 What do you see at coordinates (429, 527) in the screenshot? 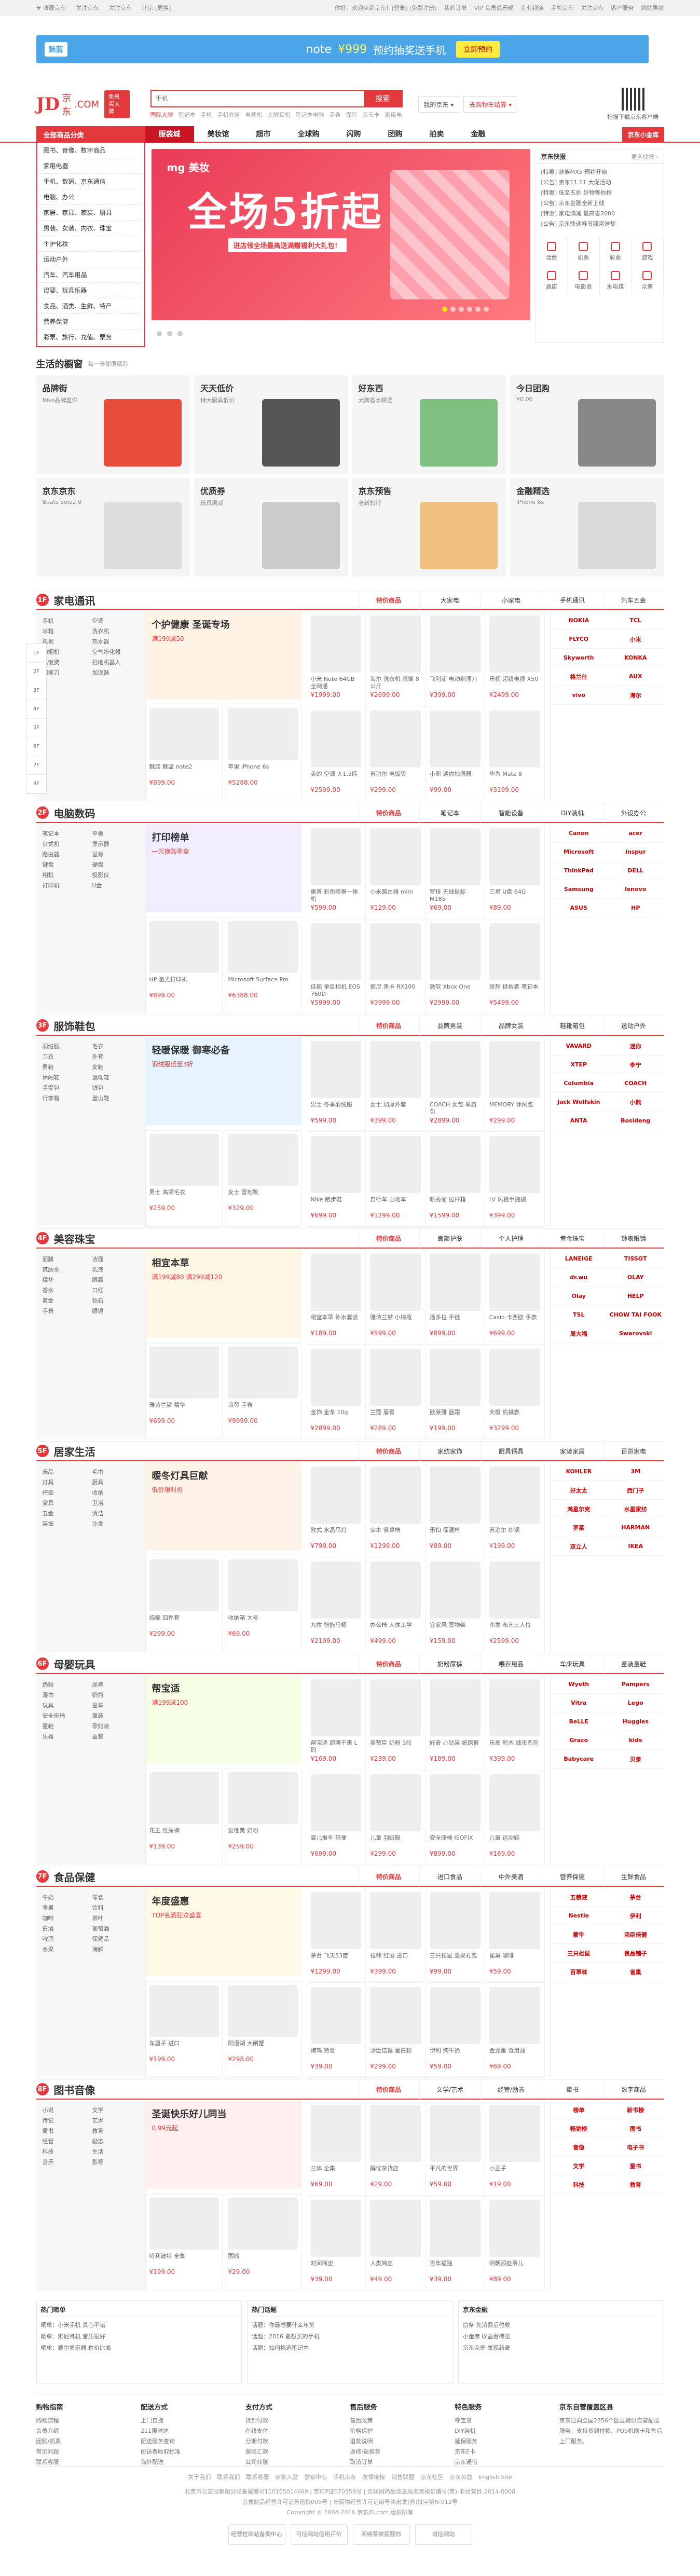
I see `window-card: 京东预售 全新旅行` at bounding box center [429, 527].